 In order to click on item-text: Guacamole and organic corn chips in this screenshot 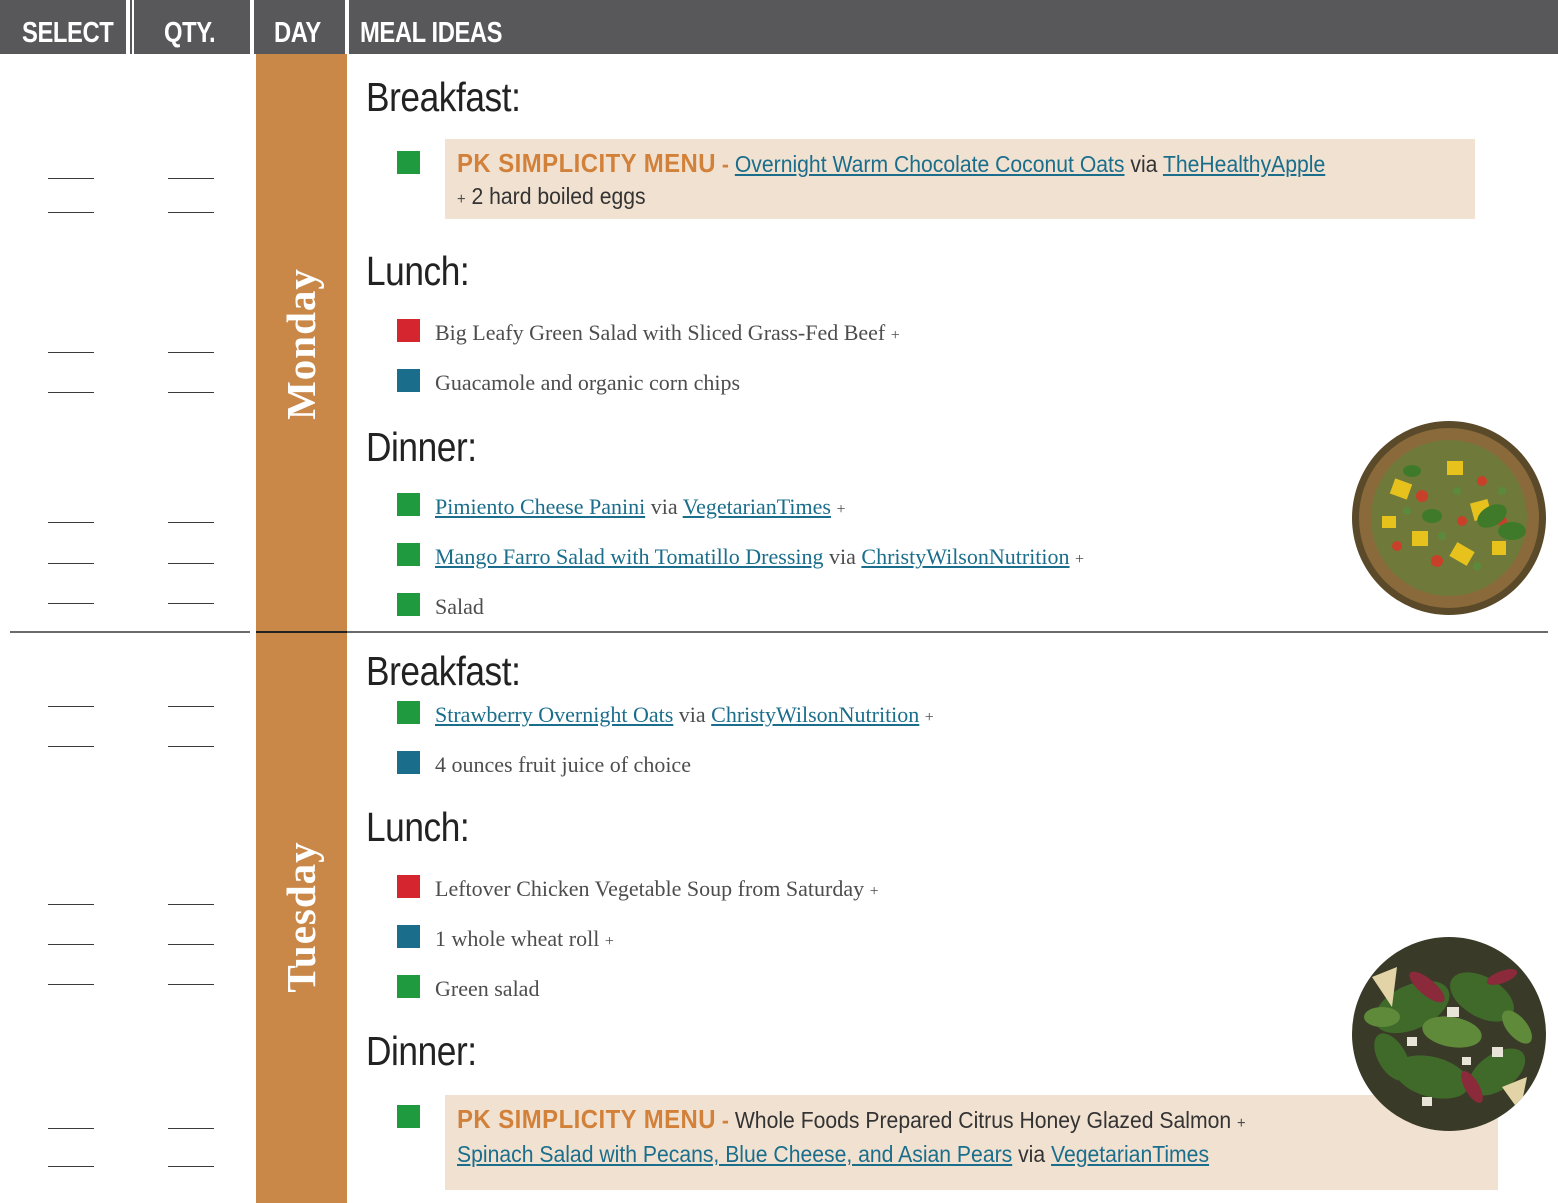, I will do `click(588, 382)`.